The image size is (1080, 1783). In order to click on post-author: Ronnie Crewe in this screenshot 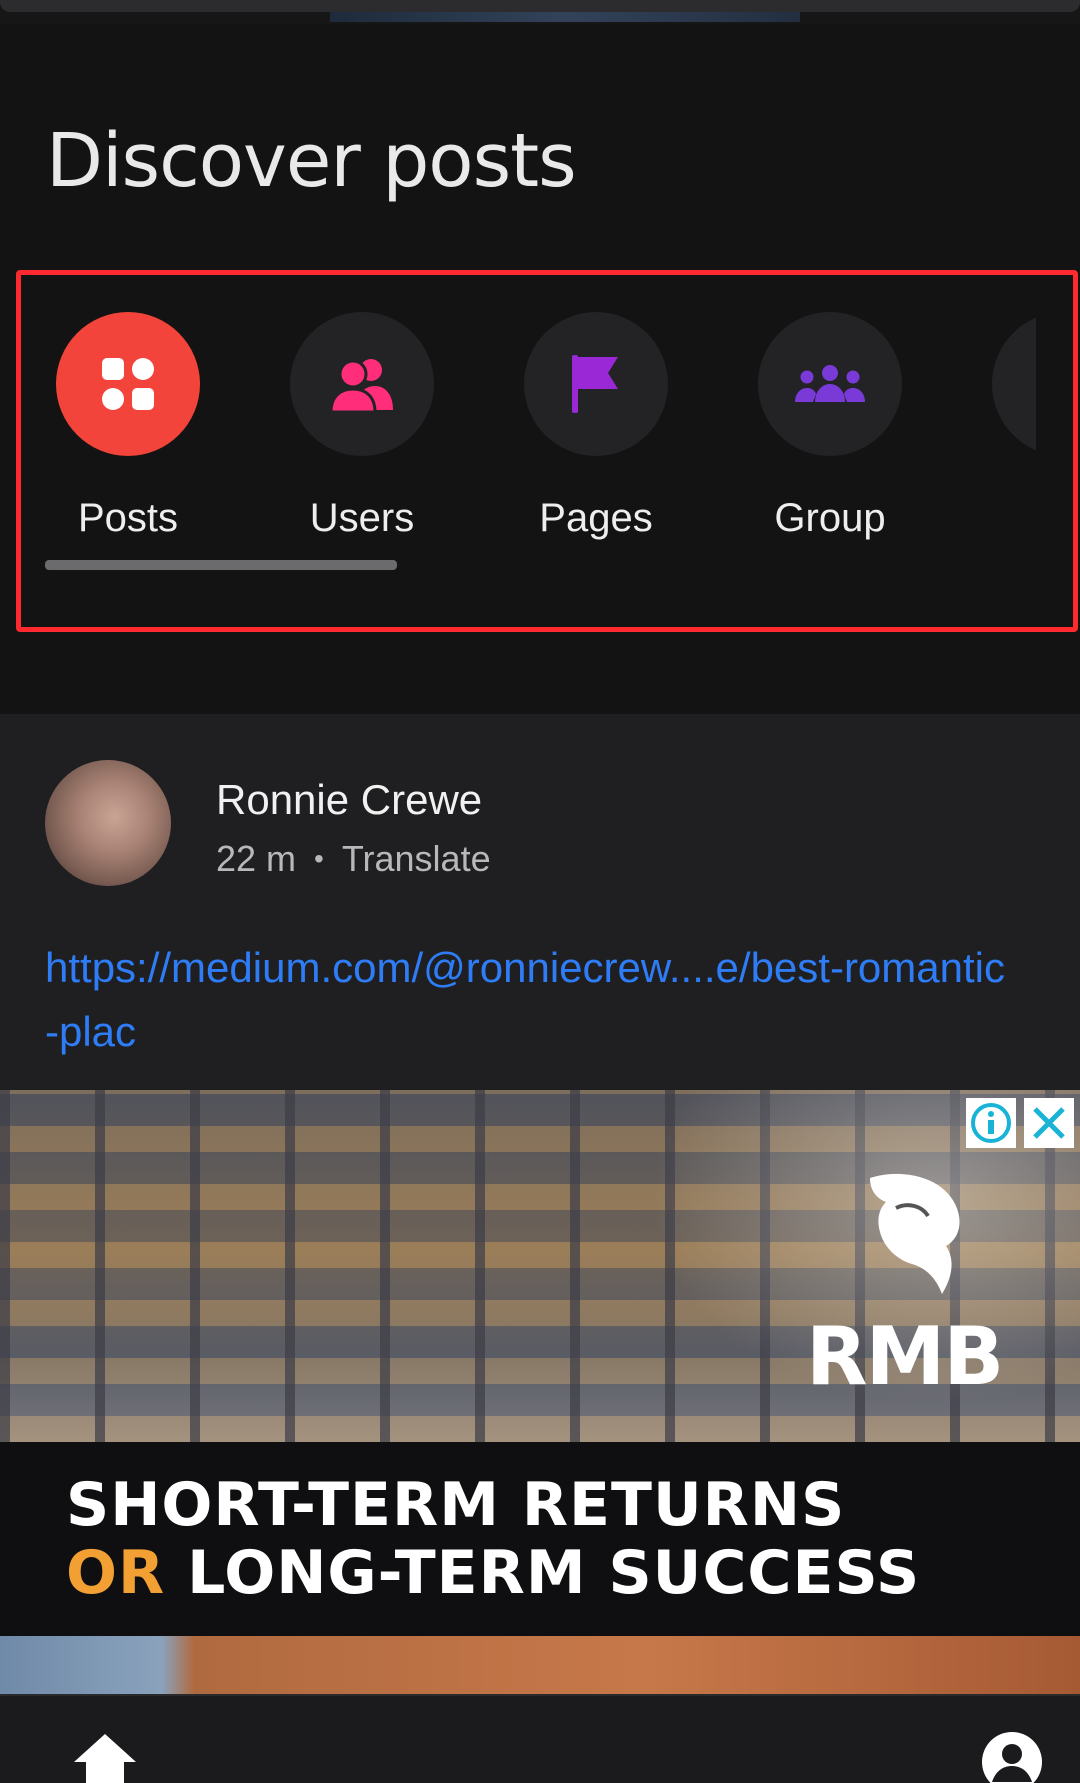, I will do `click(349, 800)`.